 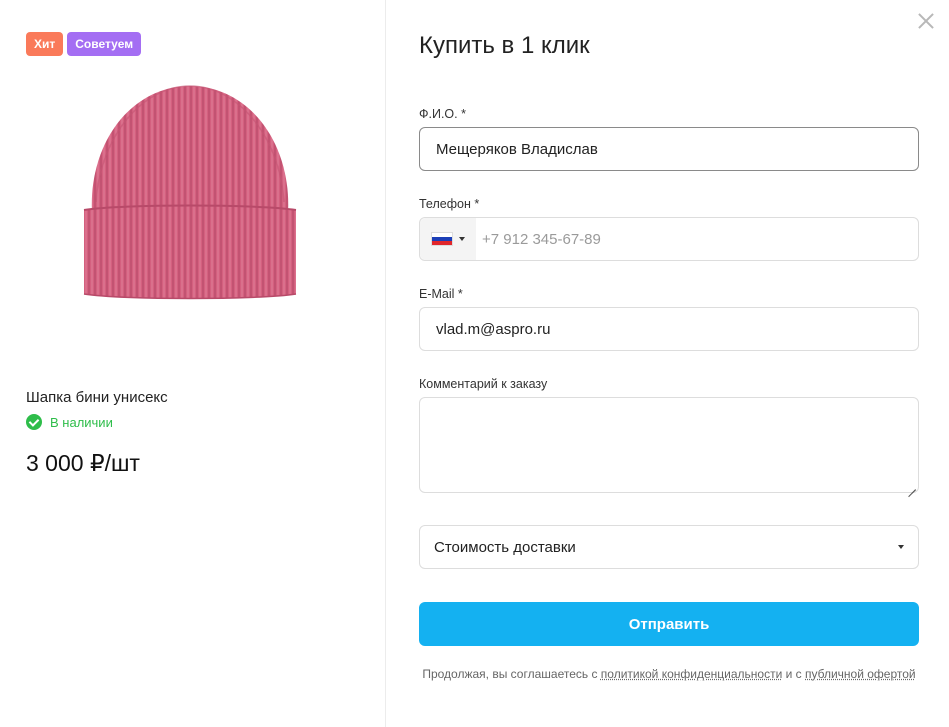 I want to click on comment-label: Комментарий к заказу, so click(x=483, y=384).